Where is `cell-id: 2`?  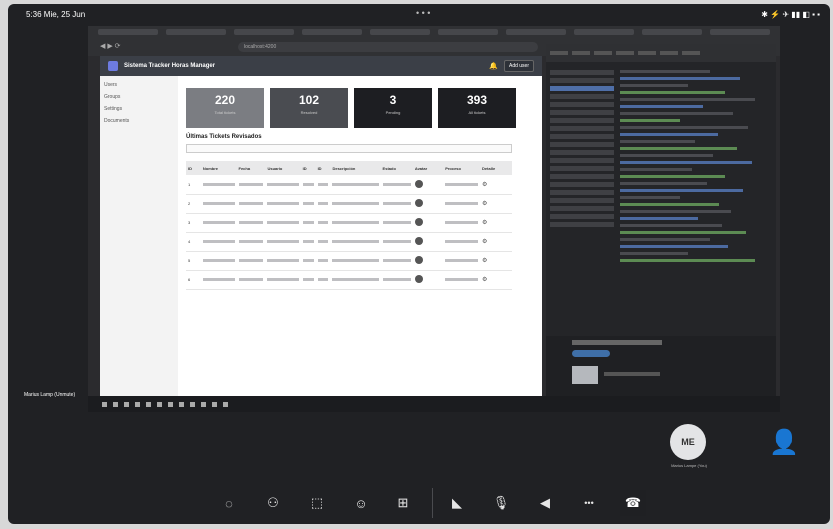
cell-id: 2 is located at coordinates (193, 204).